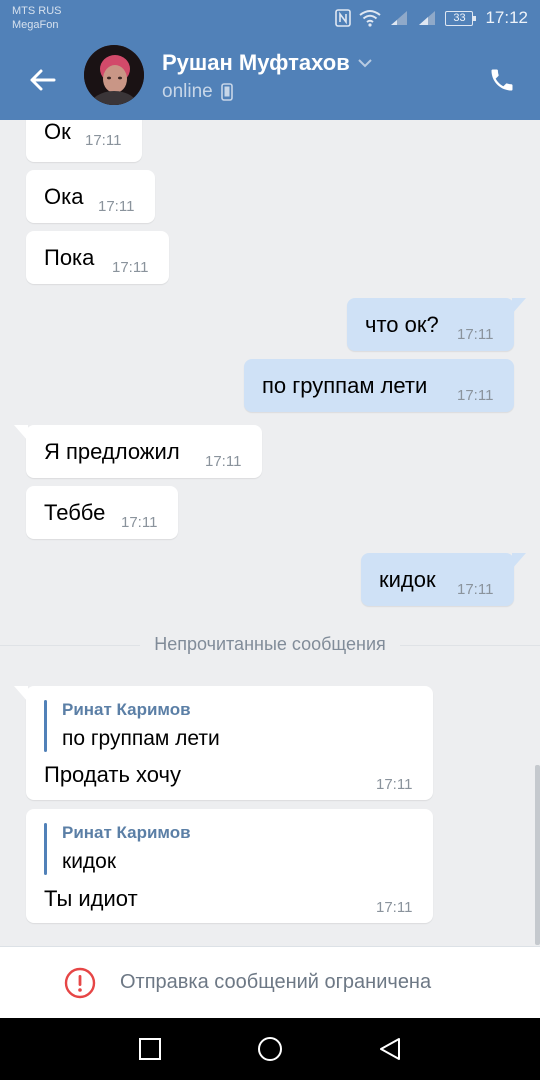 The image size is (540, 1080). I want to click on scrollbar, so click(537, 855).